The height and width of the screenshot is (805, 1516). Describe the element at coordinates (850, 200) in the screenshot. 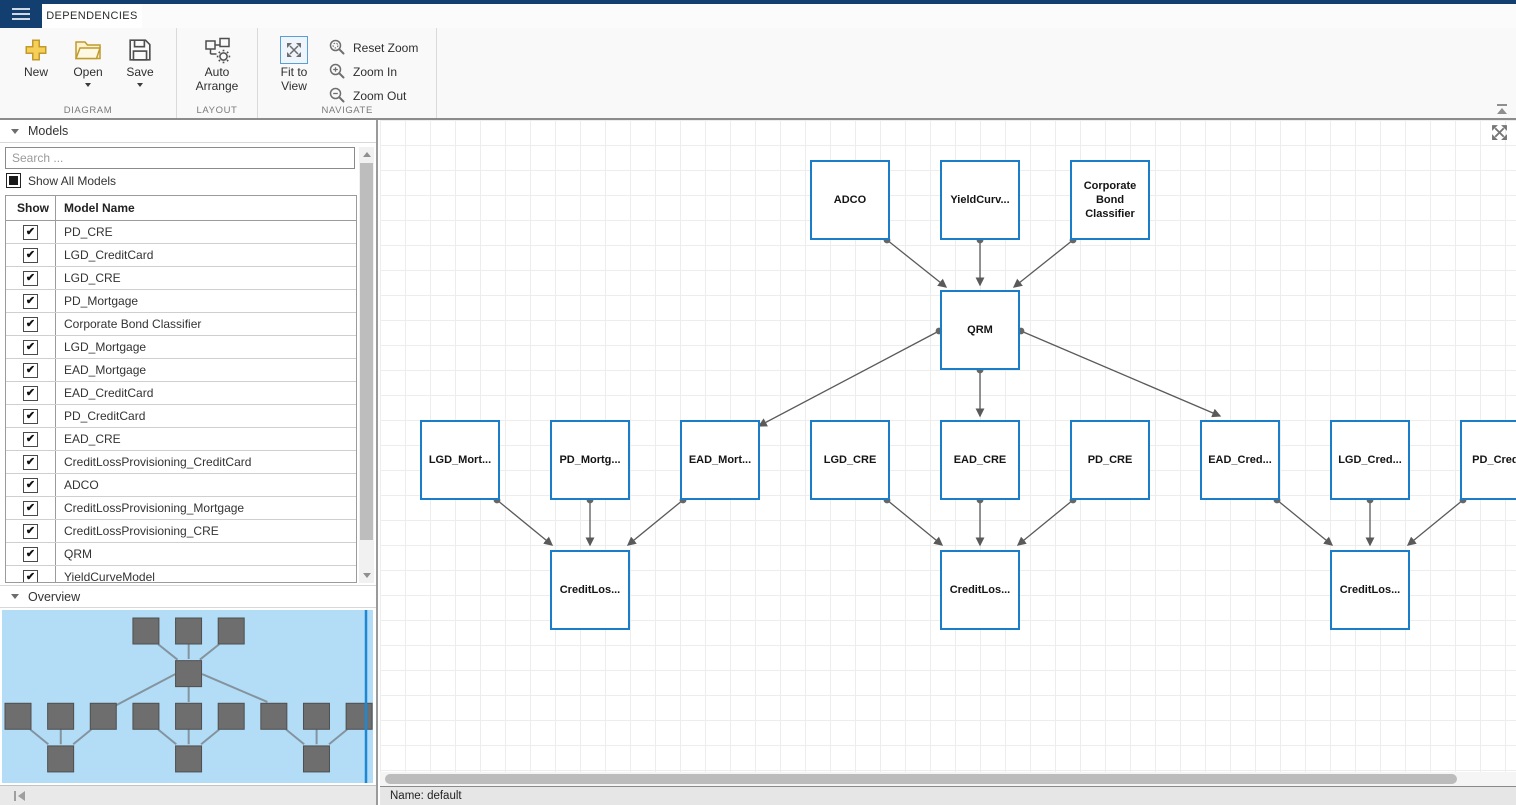

I see `diagram-node-adco: ADCO` at that location.